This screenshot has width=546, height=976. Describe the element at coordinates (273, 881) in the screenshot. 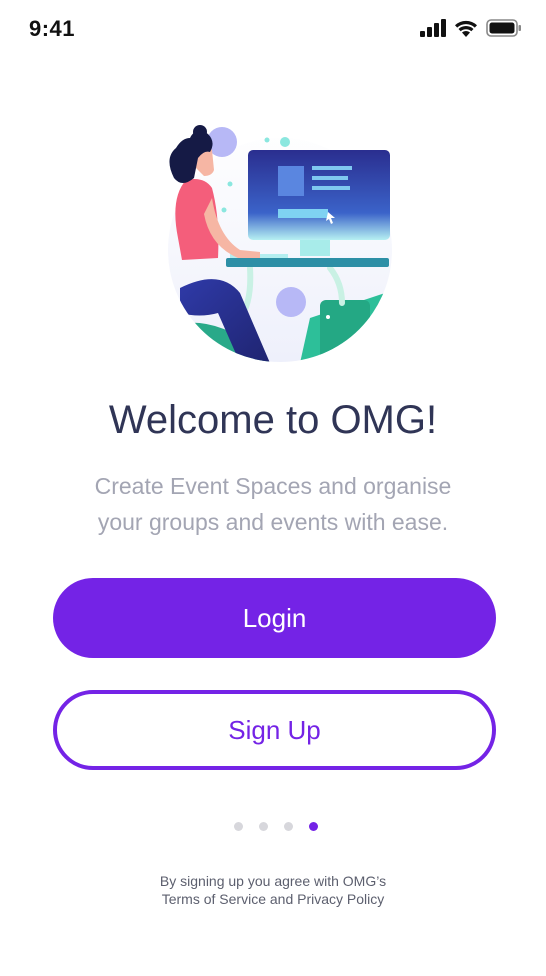

I see `legal-line-1: By signing up you agree with OMG’s` at that location.